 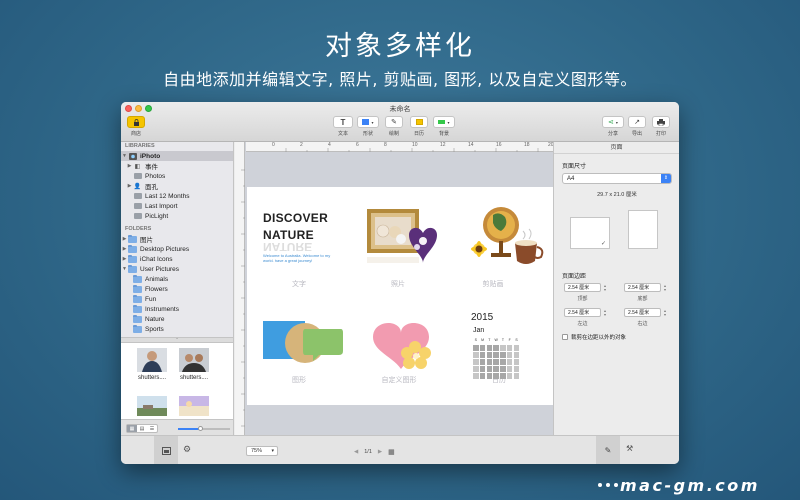 What do you see at coordinates (177, 206) in the screenshot?
I see `sidebar-item-last-import: Last Import` at bounding box center [177, 206].